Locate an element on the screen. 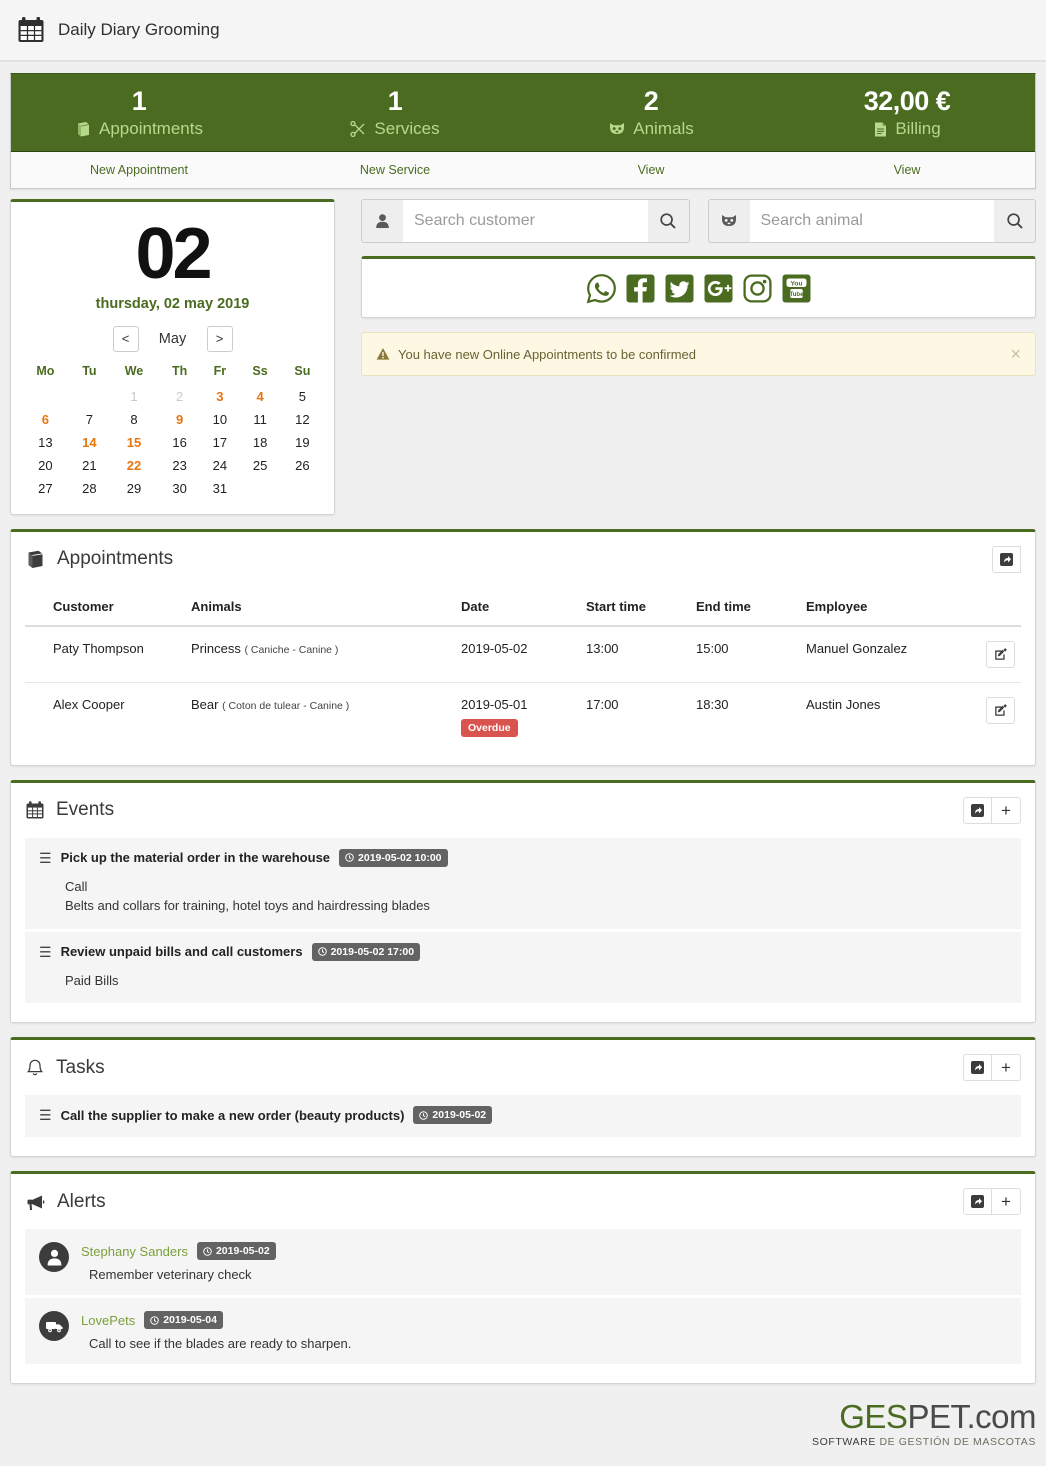 Image resolution: width=1046 pixels, height=1466 pixels. stat-services: 1 Services is located at coordinates (395, 112).